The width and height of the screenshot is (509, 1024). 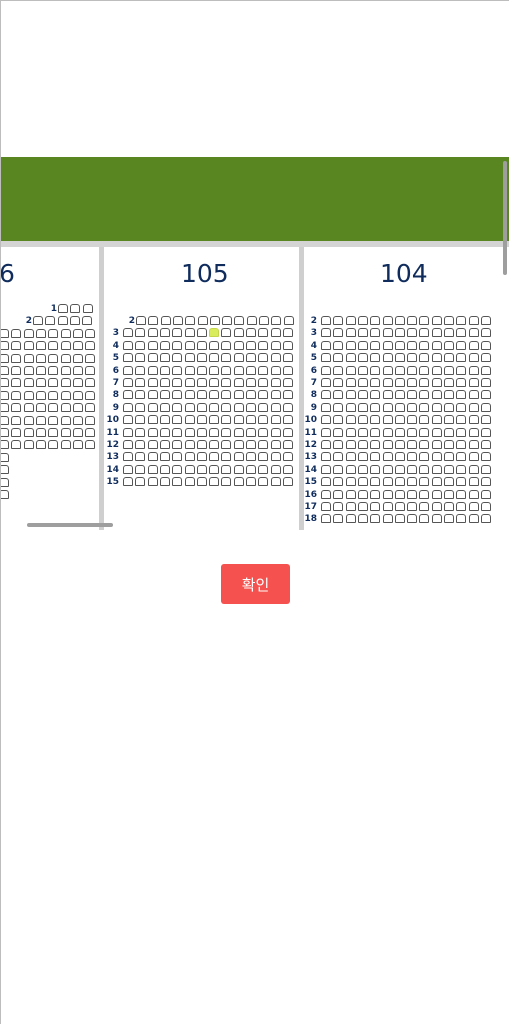 I want to click on confirm-button: 확인, so click(x=255, y=584).